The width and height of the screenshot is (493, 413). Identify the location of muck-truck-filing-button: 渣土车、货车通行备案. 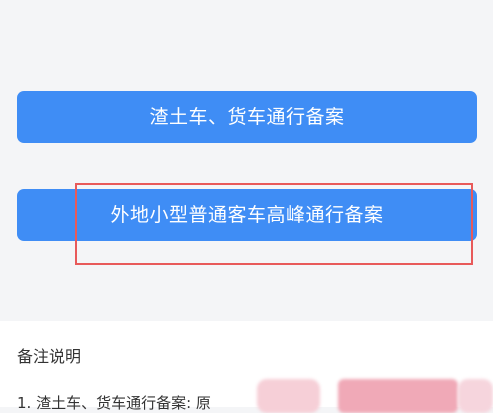
(247, 117).